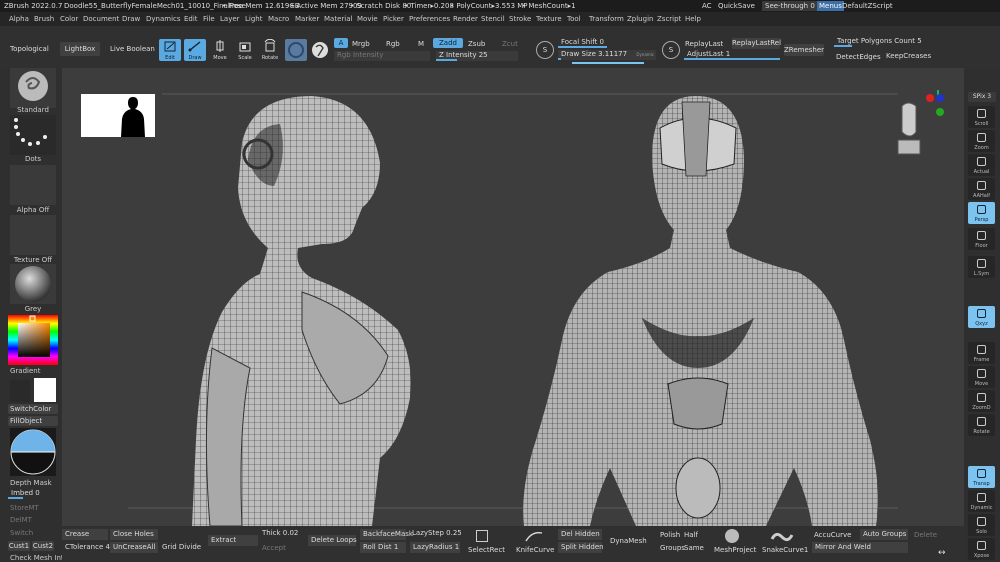  I want to click on color-picker, so click(33, 340).